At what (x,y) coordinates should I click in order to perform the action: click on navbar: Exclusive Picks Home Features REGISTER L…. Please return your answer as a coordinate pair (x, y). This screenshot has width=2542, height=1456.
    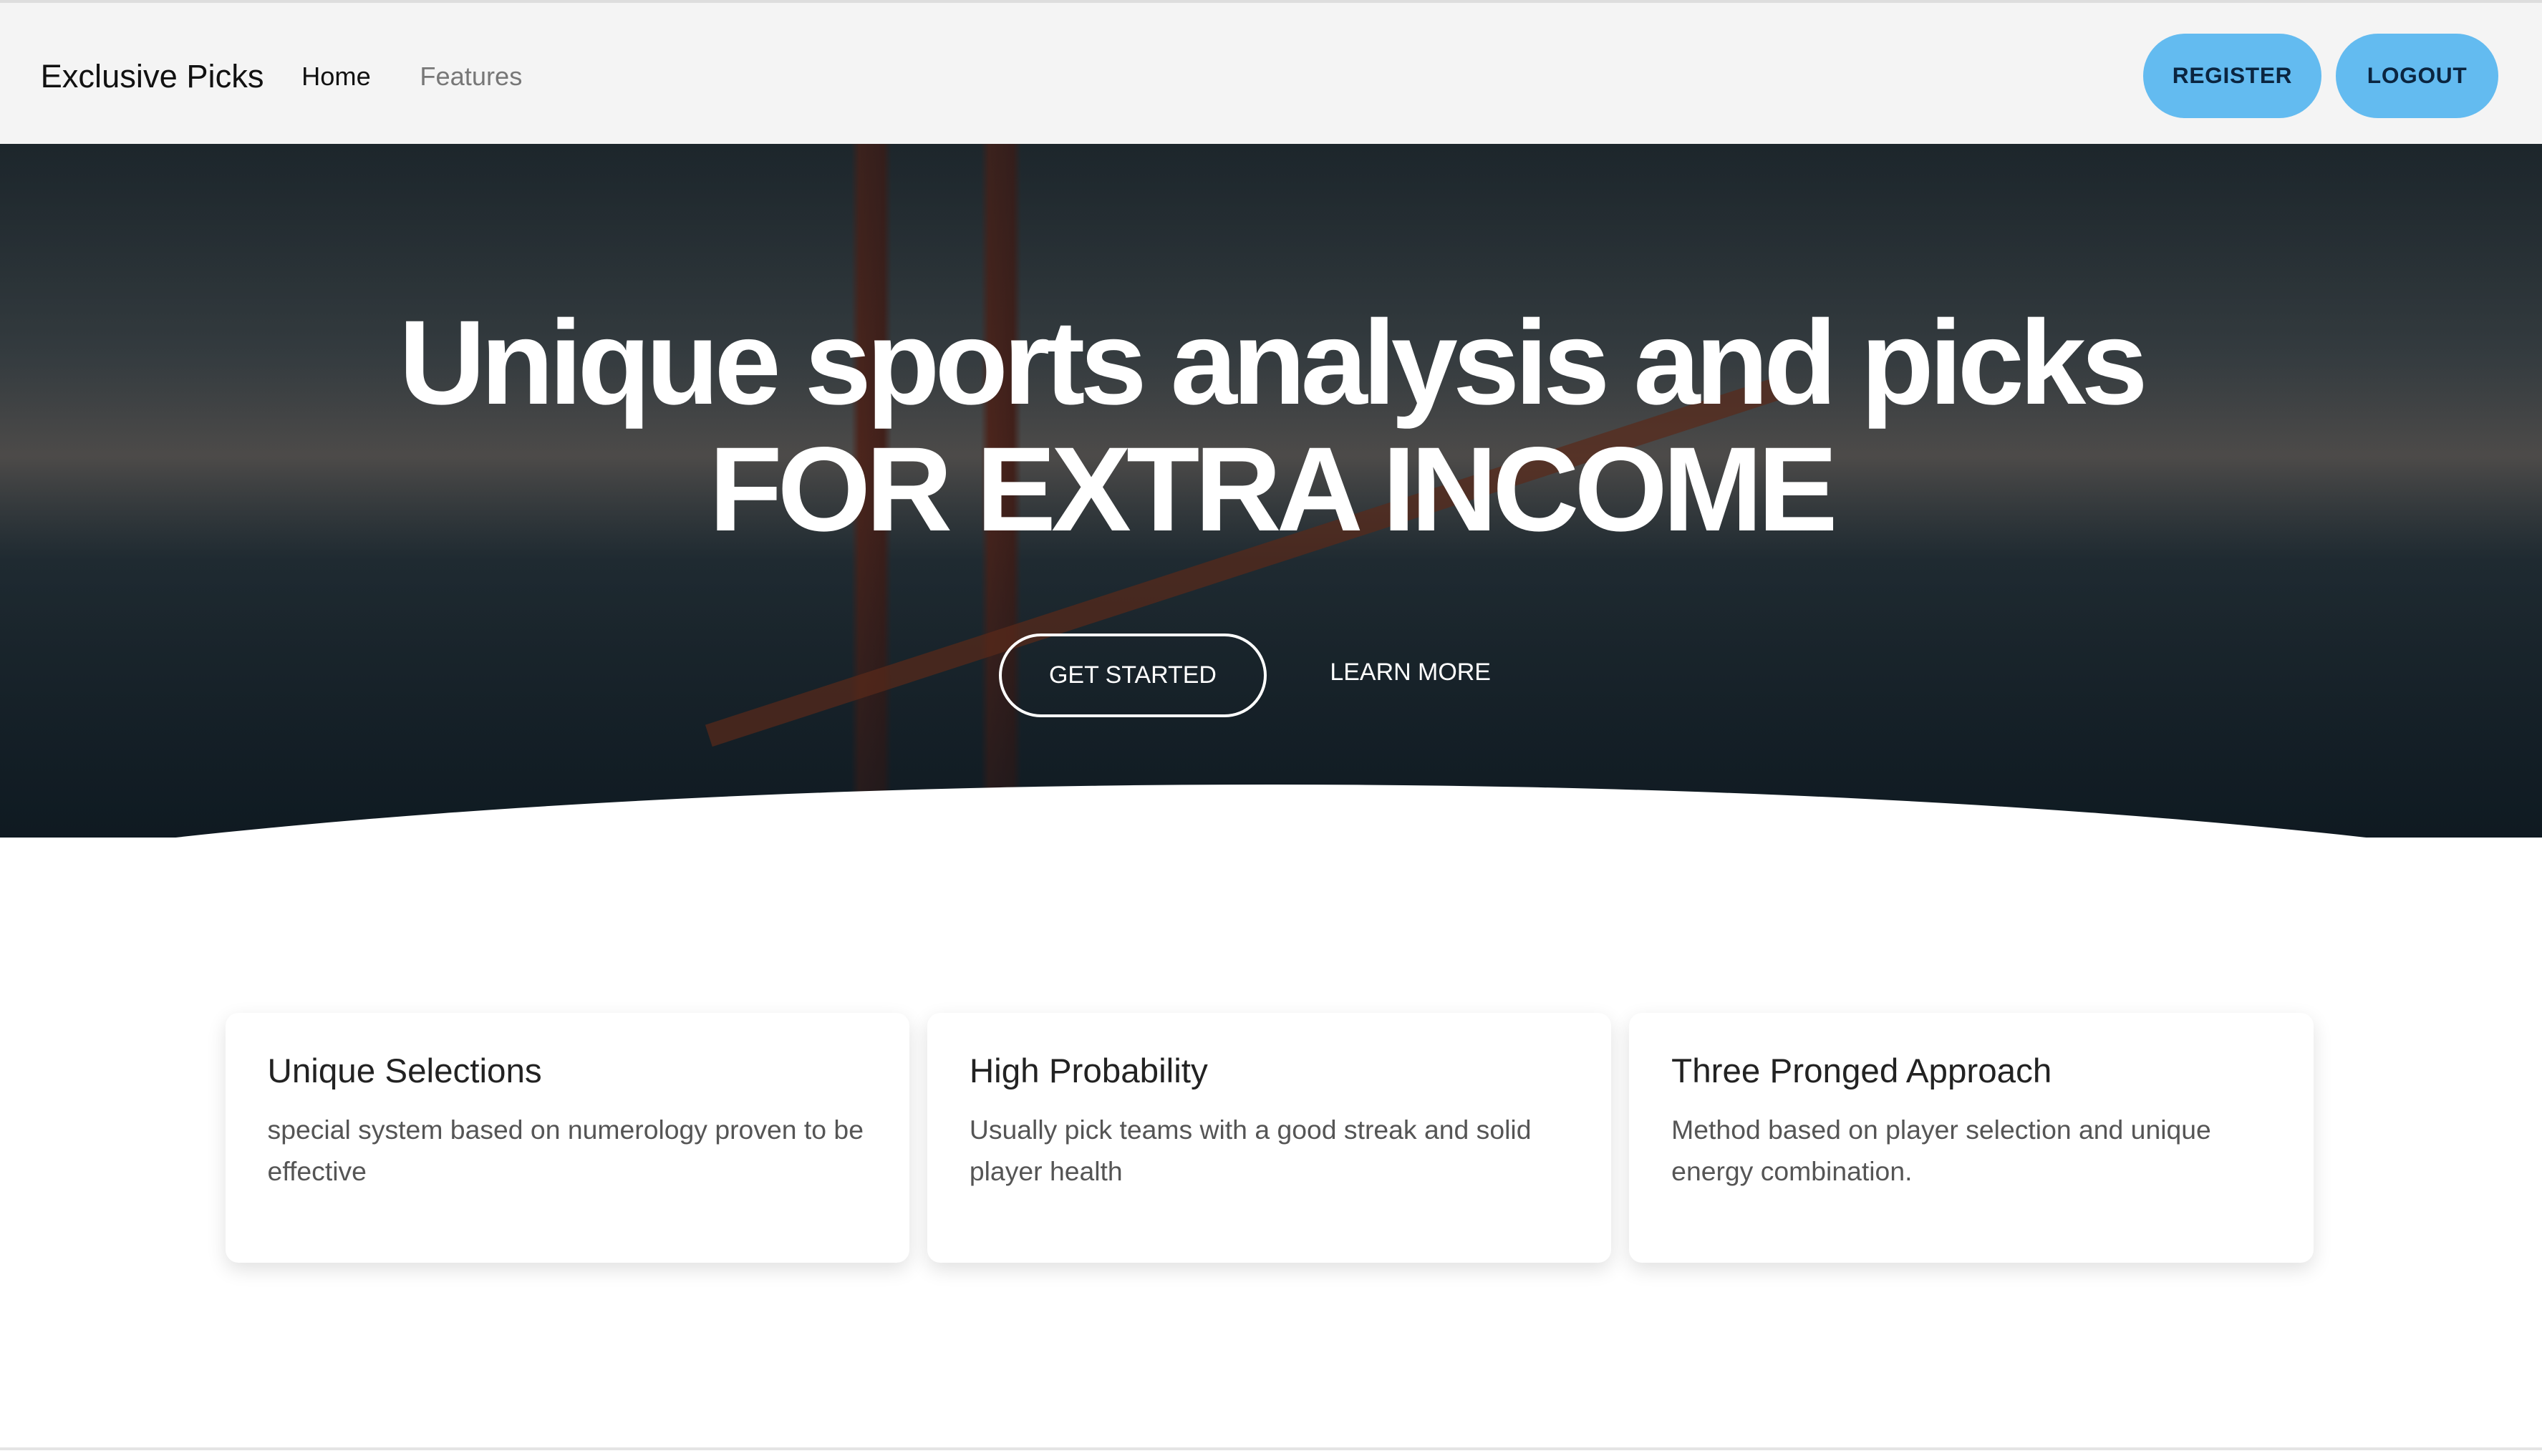
    Looking at the image, I should click on (1271, 72).